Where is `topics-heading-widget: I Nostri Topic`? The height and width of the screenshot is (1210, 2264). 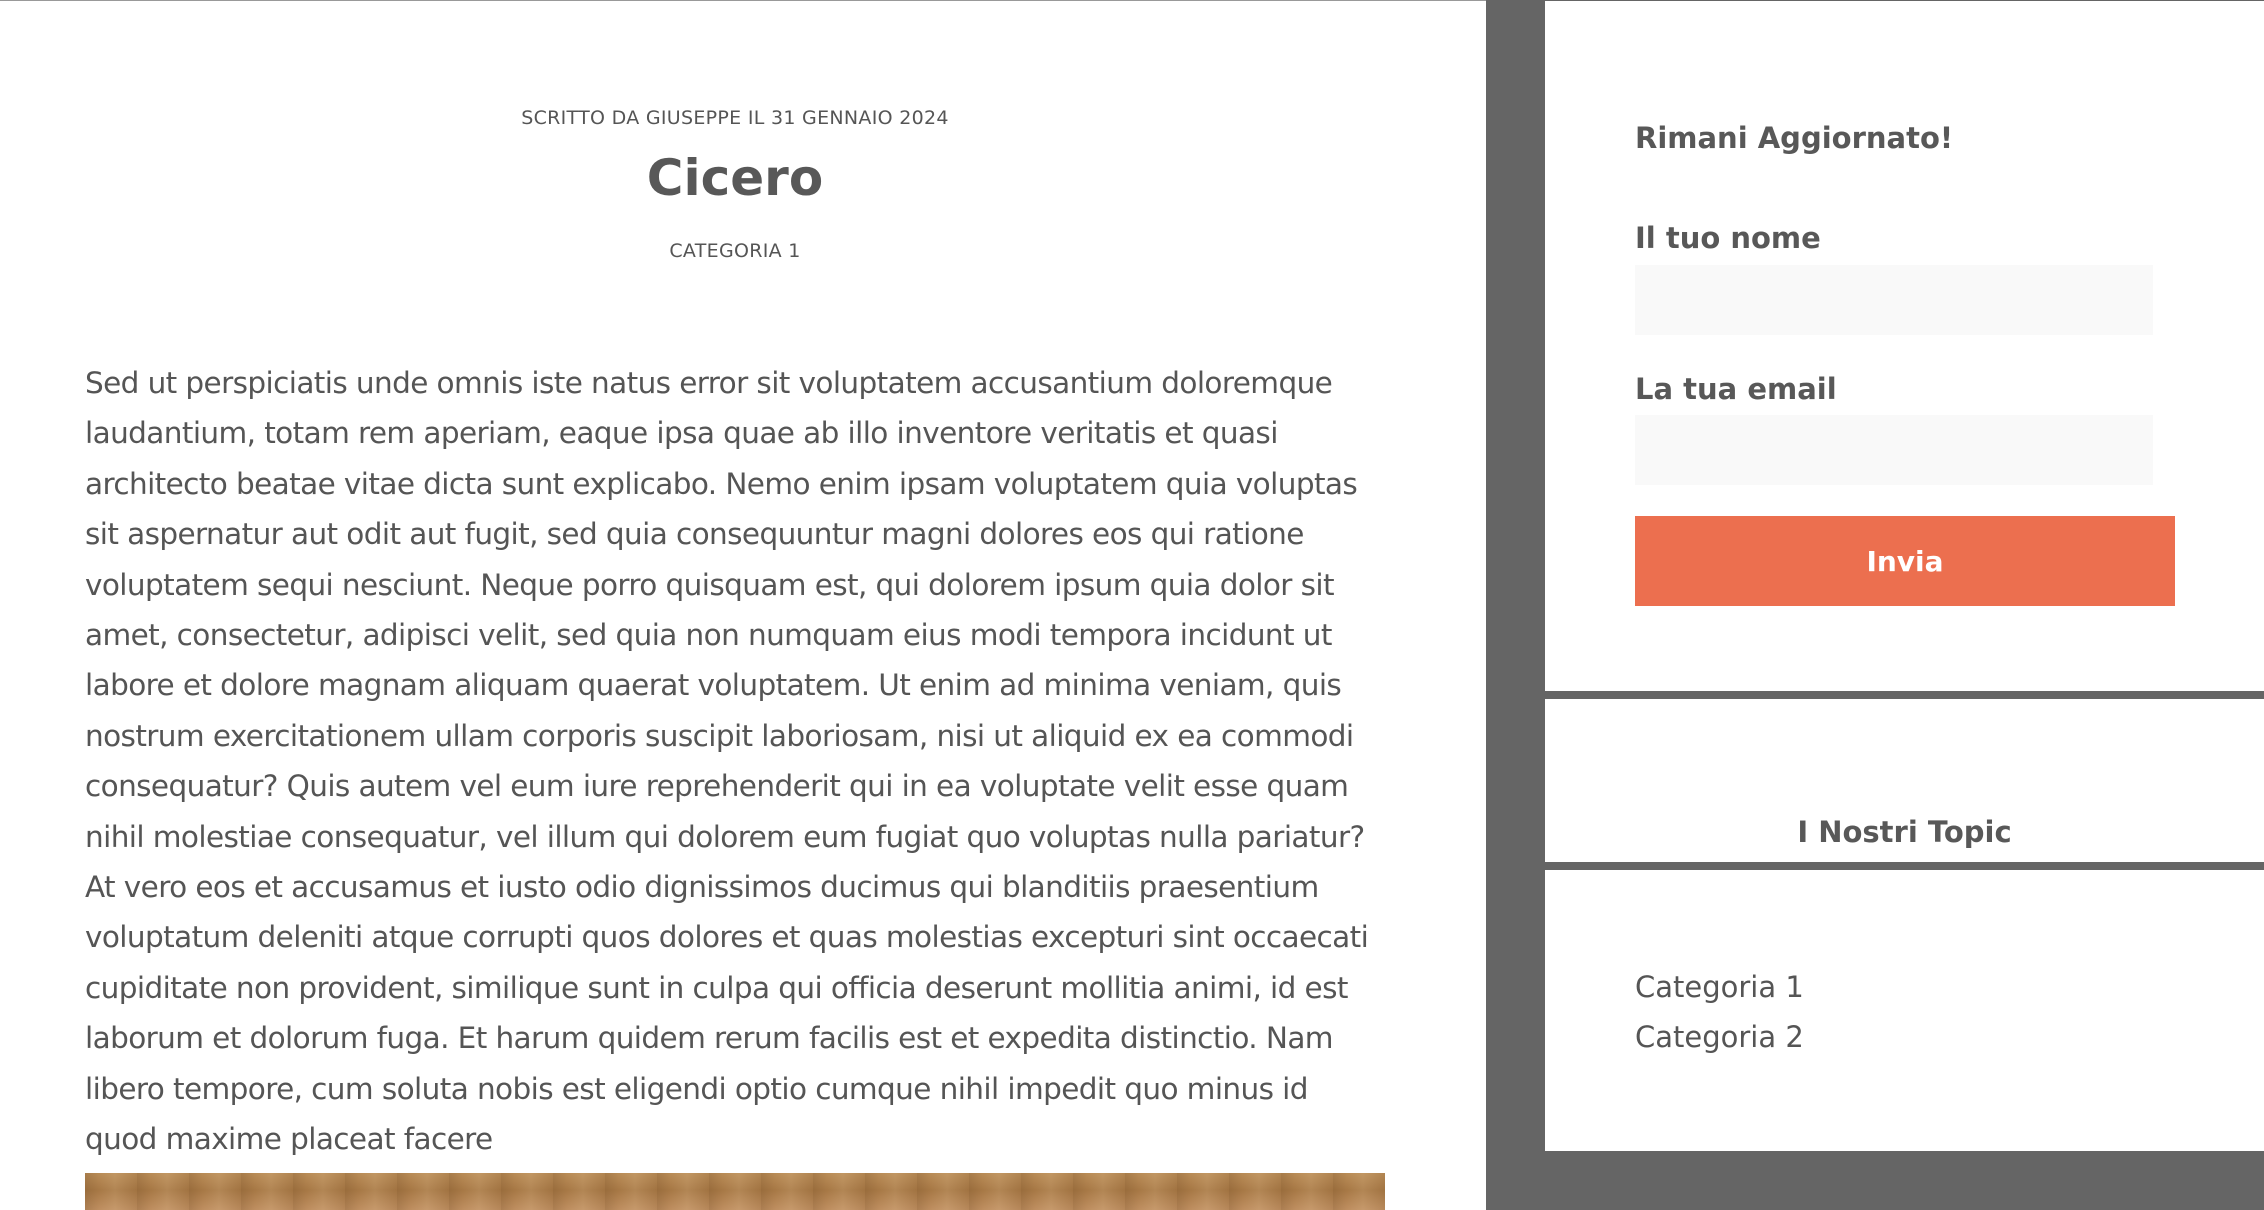
topics-heading-widget: I Nostri Topic is located at coordinates (1904, 780).